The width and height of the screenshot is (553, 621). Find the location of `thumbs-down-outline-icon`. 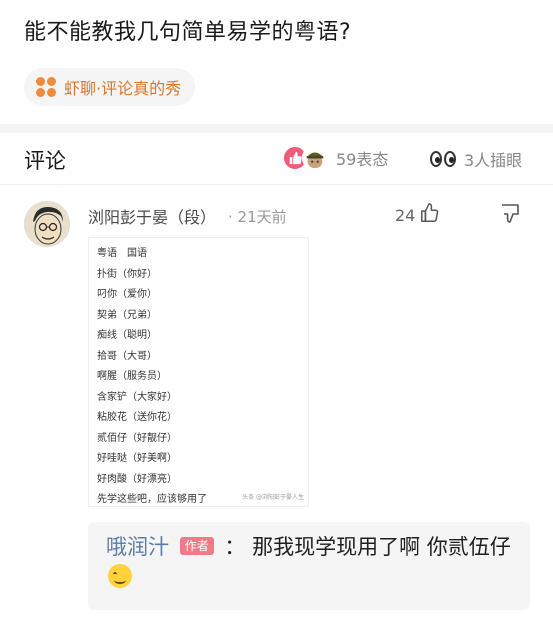

thumbs-down-outline-icon is located at coordinates (510, 217).